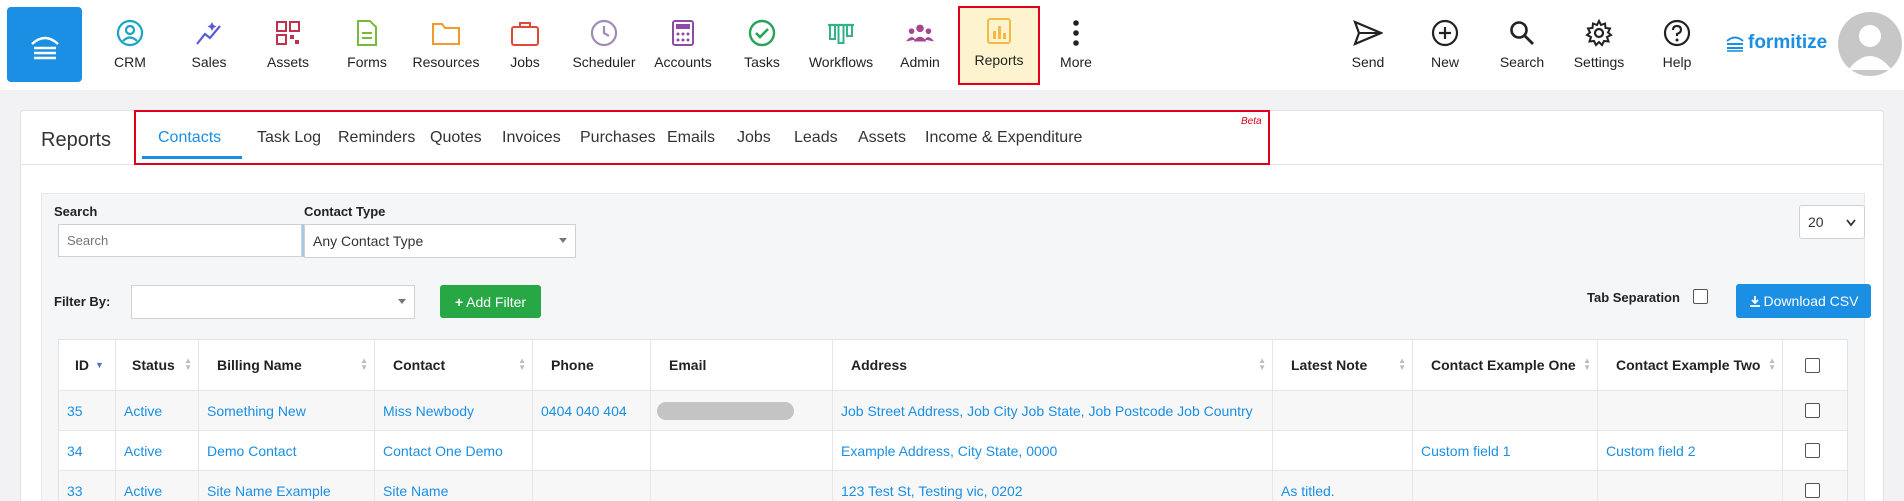 The height and width of the screenshot is (501, 1904). What do you see at coordinates (592, 410) in the screenshot?
I see `cell-phone: 0404 040 404` at bounding box center [592, 410].